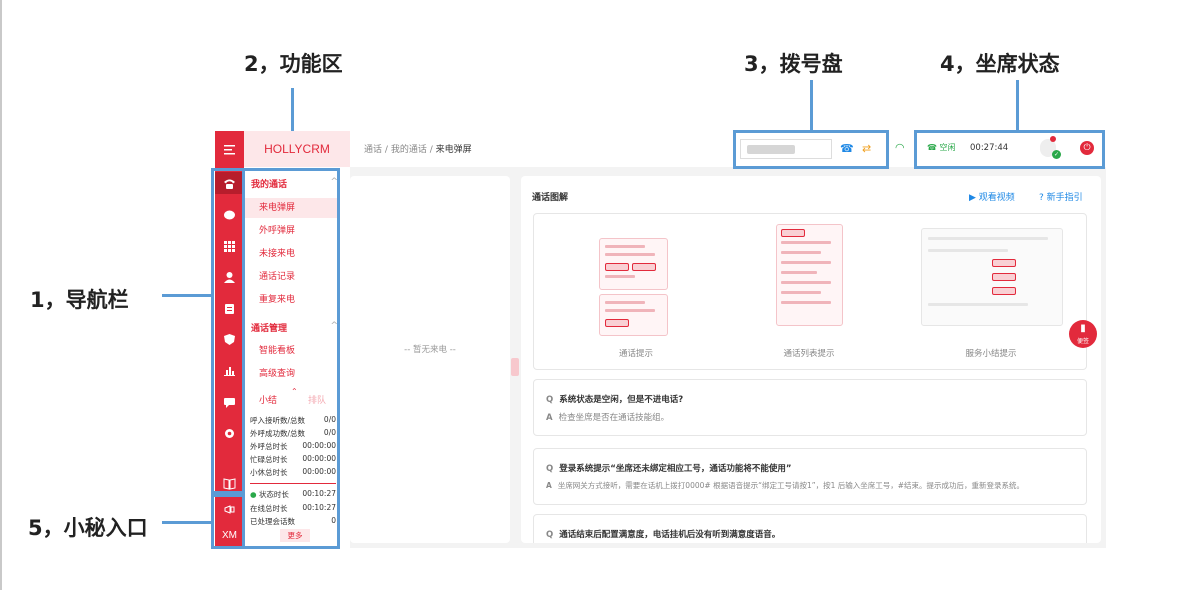 Image resolution: width=1185 pixels, height=590 pixels. Describe the element at coordinates (187, 522) in the screenshot. I see `callout-line-assistant` at that location.